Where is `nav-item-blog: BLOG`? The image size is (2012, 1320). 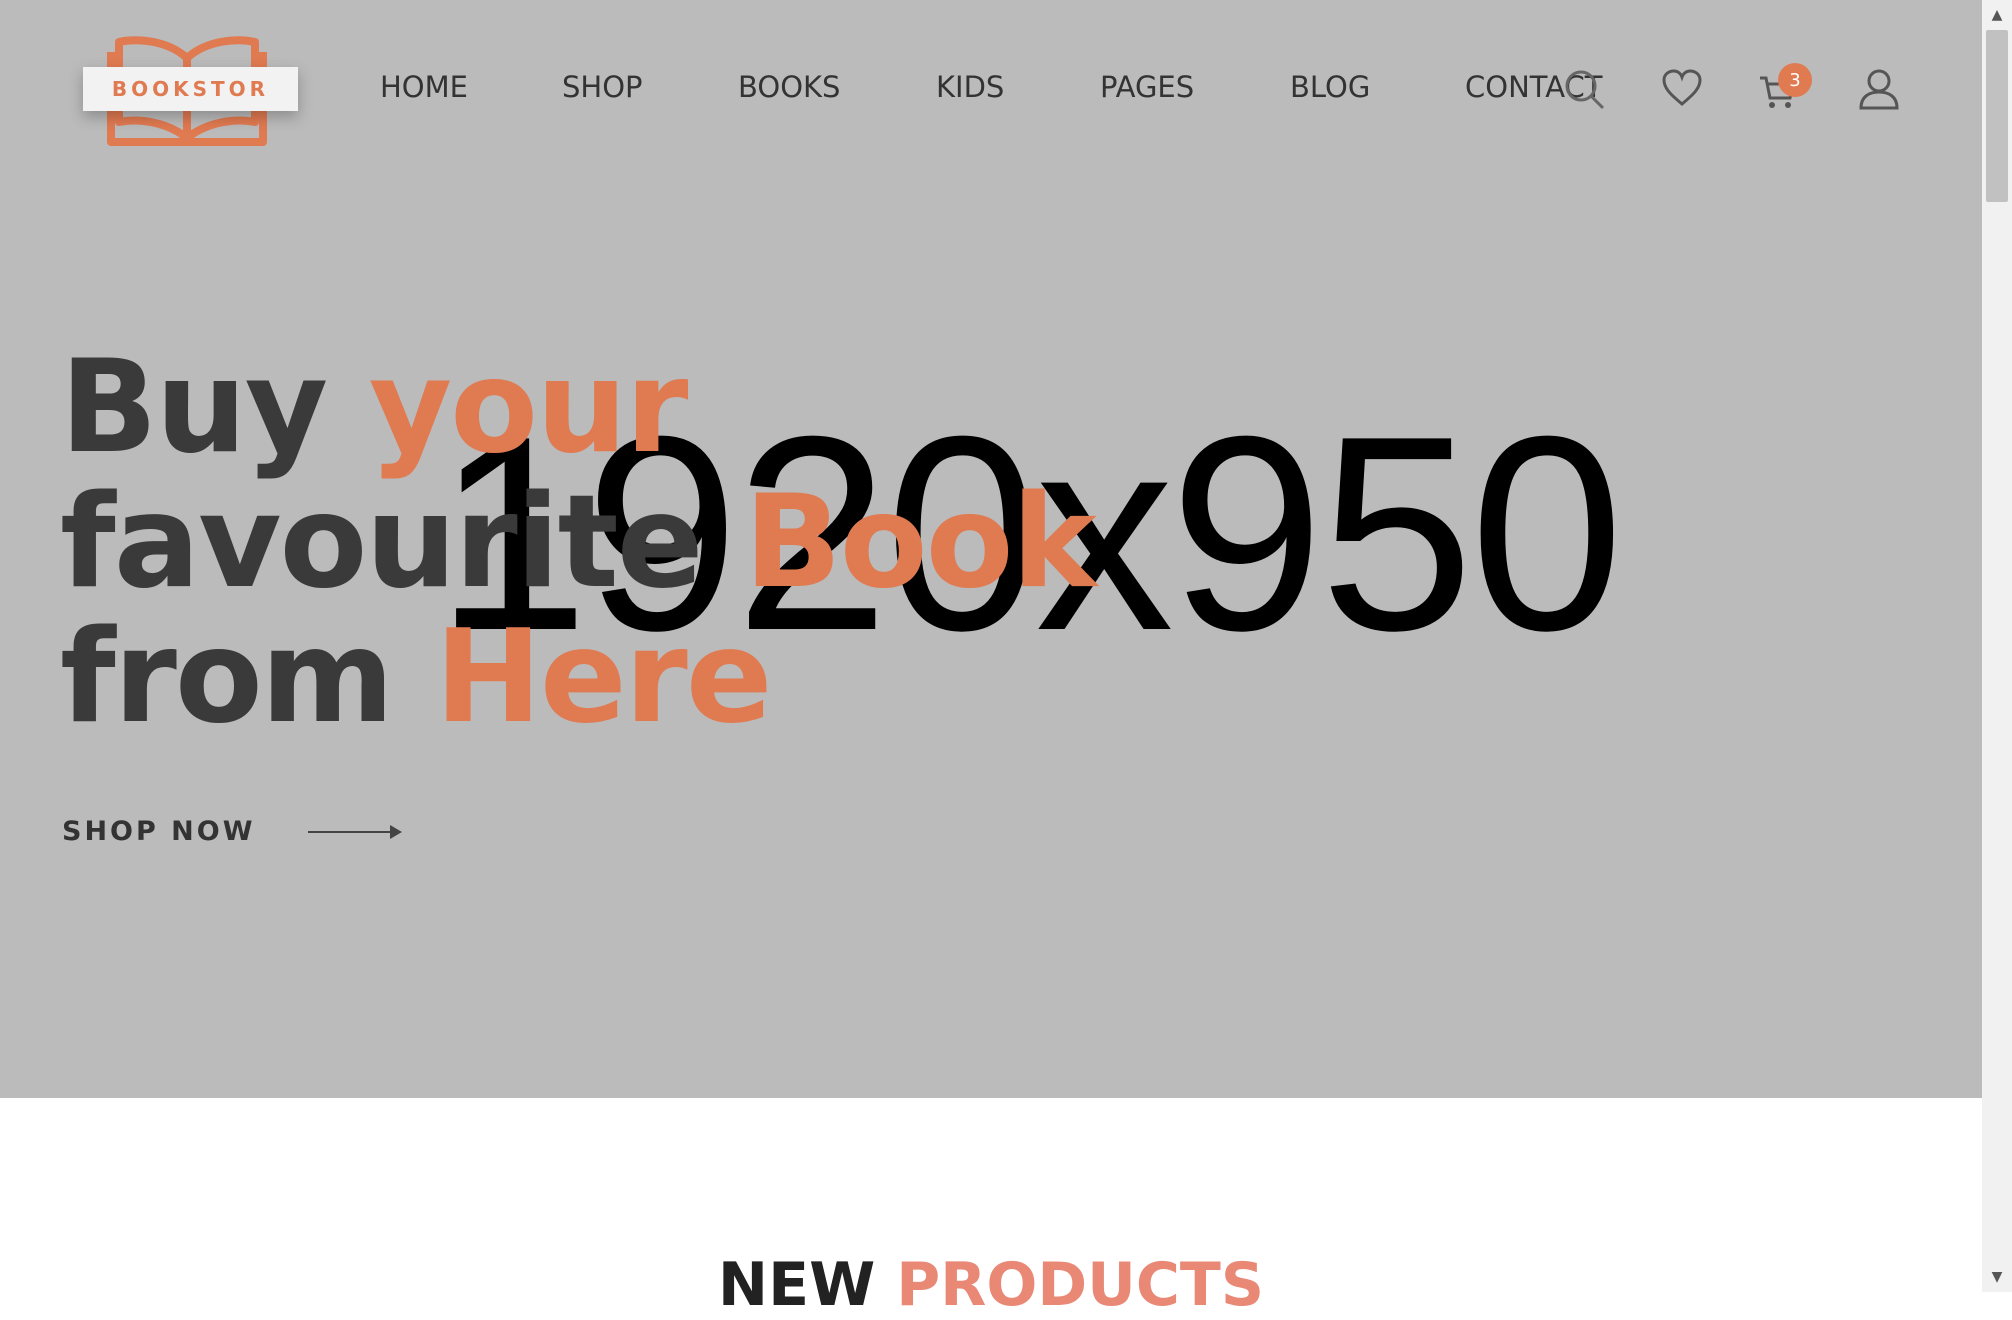
nav-item-blog: BLOG is located at coordinates (1330, 87).